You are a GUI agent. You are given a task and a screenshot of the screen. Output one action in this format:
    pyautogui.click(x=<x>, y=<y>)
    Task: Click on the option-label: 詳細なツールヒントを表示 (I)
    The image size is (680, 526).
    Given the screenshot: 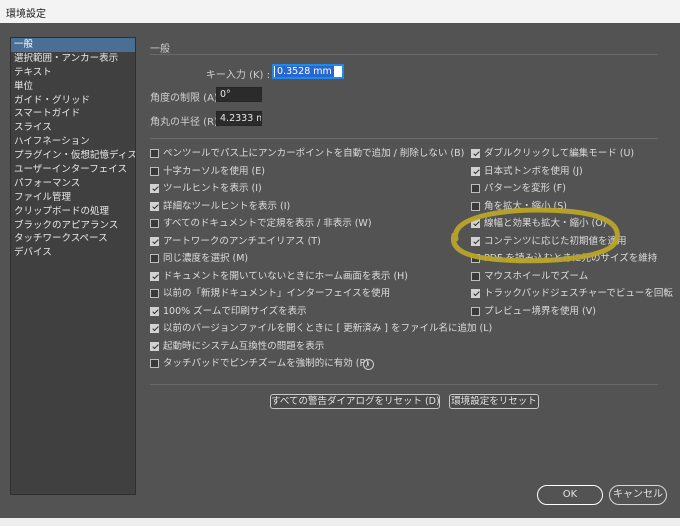 What is the action you would take?
    pyautogui.click(x=227, y=206)
    